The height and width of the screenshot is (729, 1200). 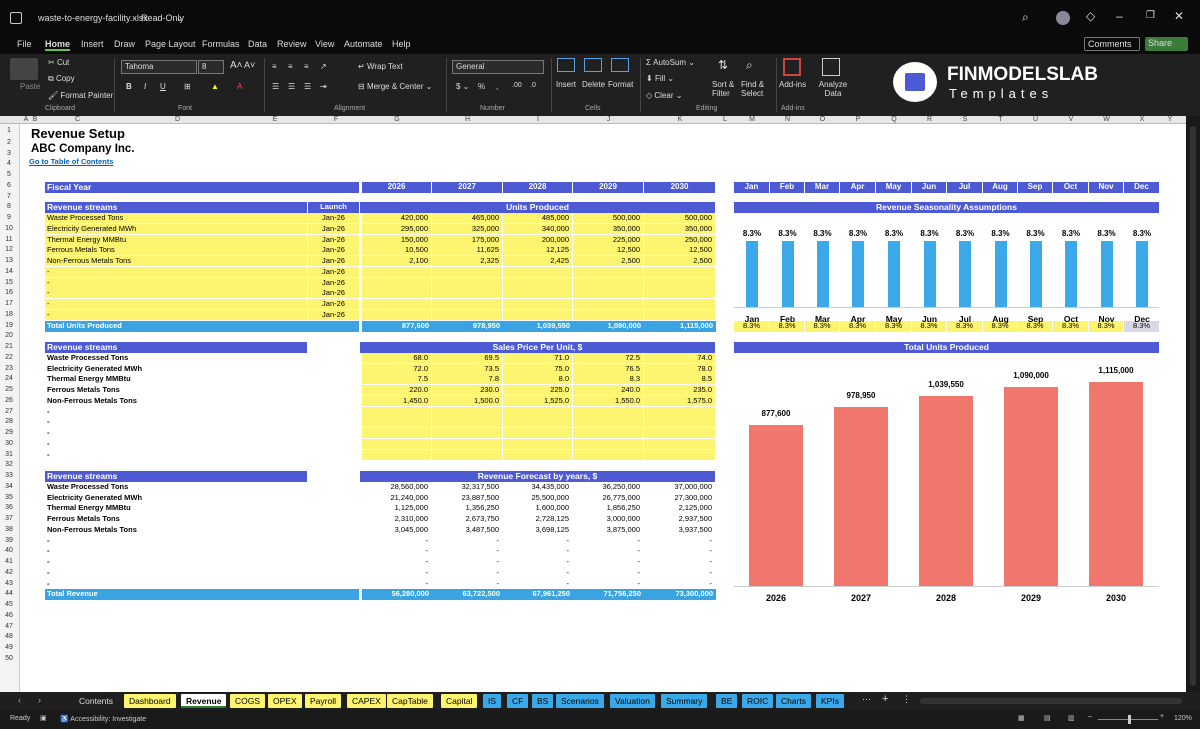 What do you see at coordinates (9, 346) in the screenshot?
I see `row-header-21: 21` at bounding box center [9, 346].